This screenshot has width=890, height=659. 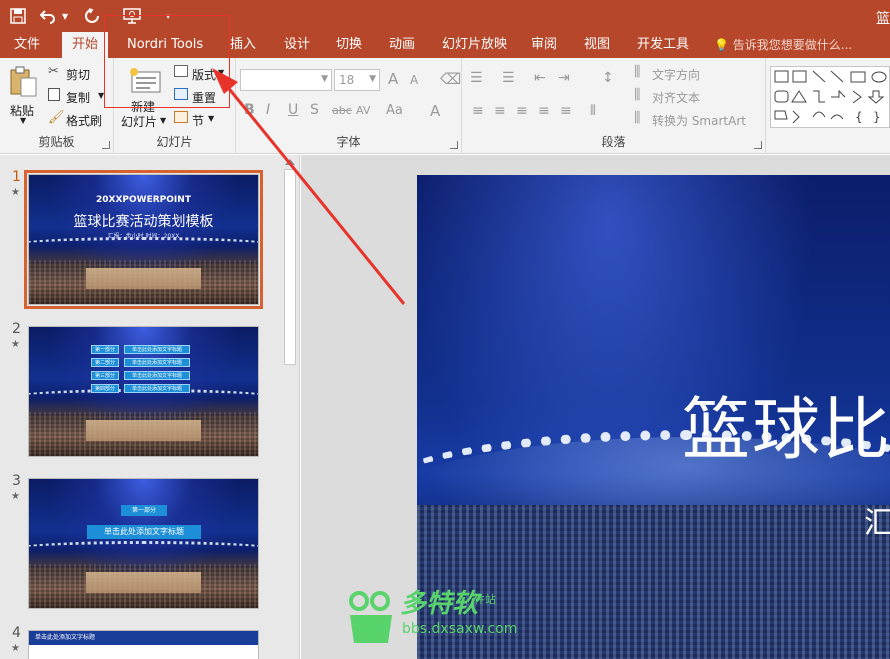 I want to click on group-font: ▼ 18 ▼ A A ⌫ B I U S abc AV Aa A 字体, so click(x=349, y=106).